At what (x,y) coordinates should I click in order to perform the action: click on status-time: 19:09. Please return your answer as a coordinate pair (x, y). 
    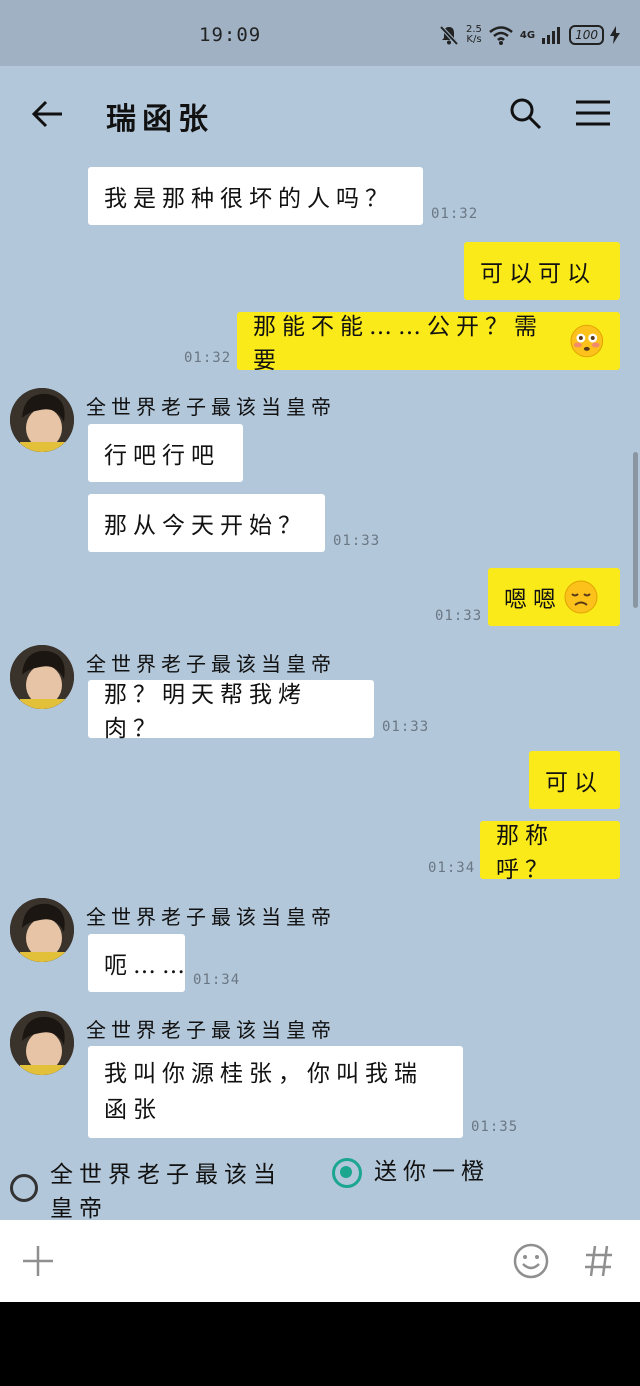
    Looking at the image, I should click on (230, 35).